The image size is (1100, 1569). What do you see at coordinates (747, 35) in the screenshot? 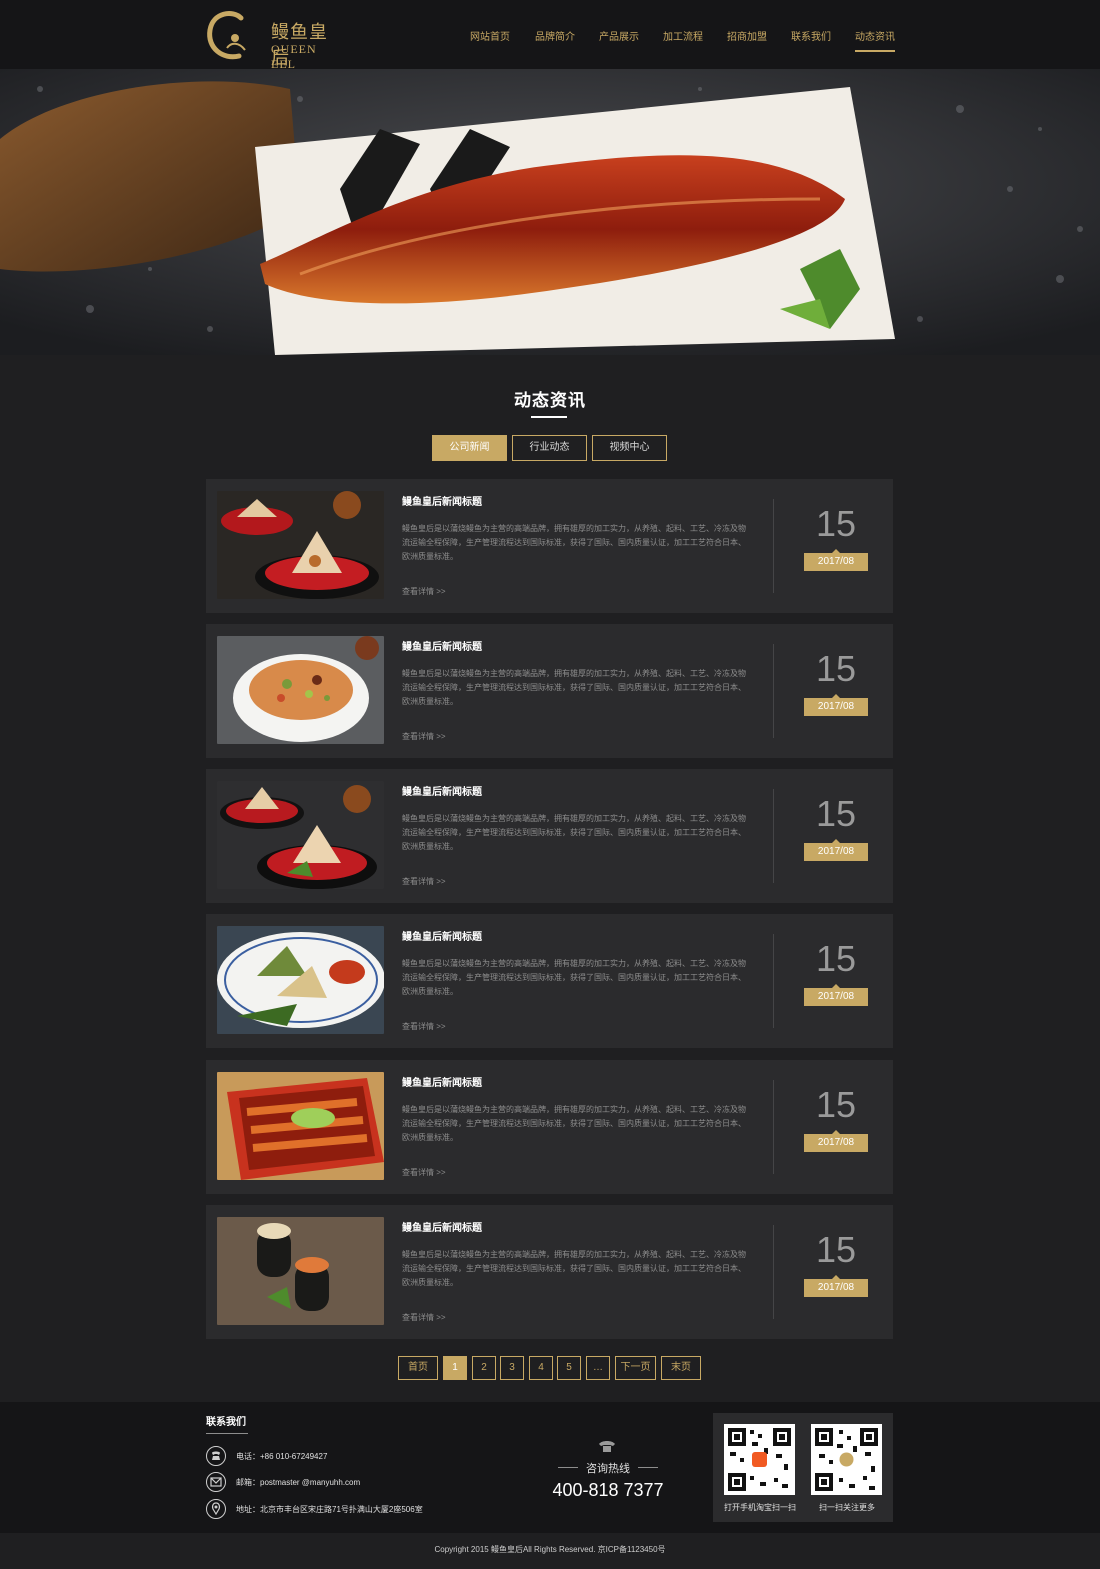
I see `nav-item-franchise: 招商加盟` at bounding box center [747, 35].